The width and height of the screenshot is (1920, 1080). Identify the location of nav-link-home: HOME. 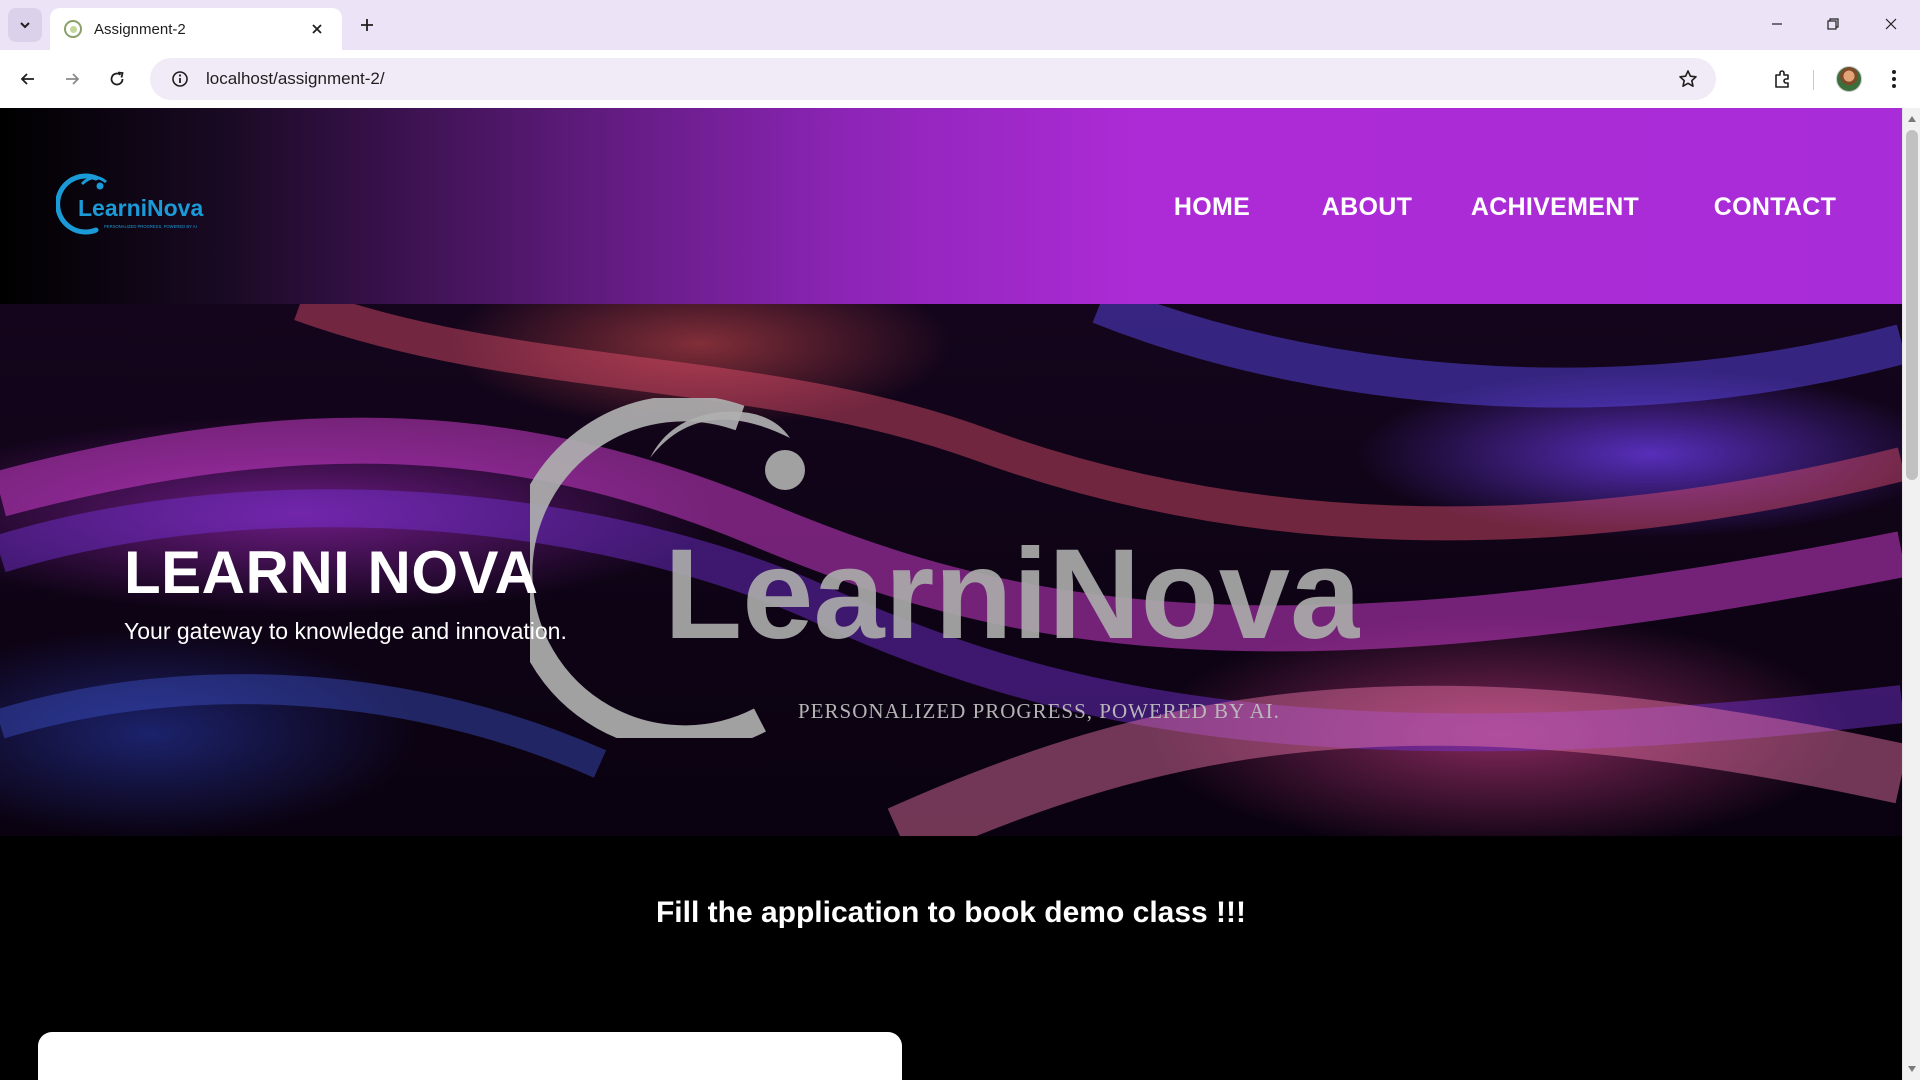
(1212, 207).